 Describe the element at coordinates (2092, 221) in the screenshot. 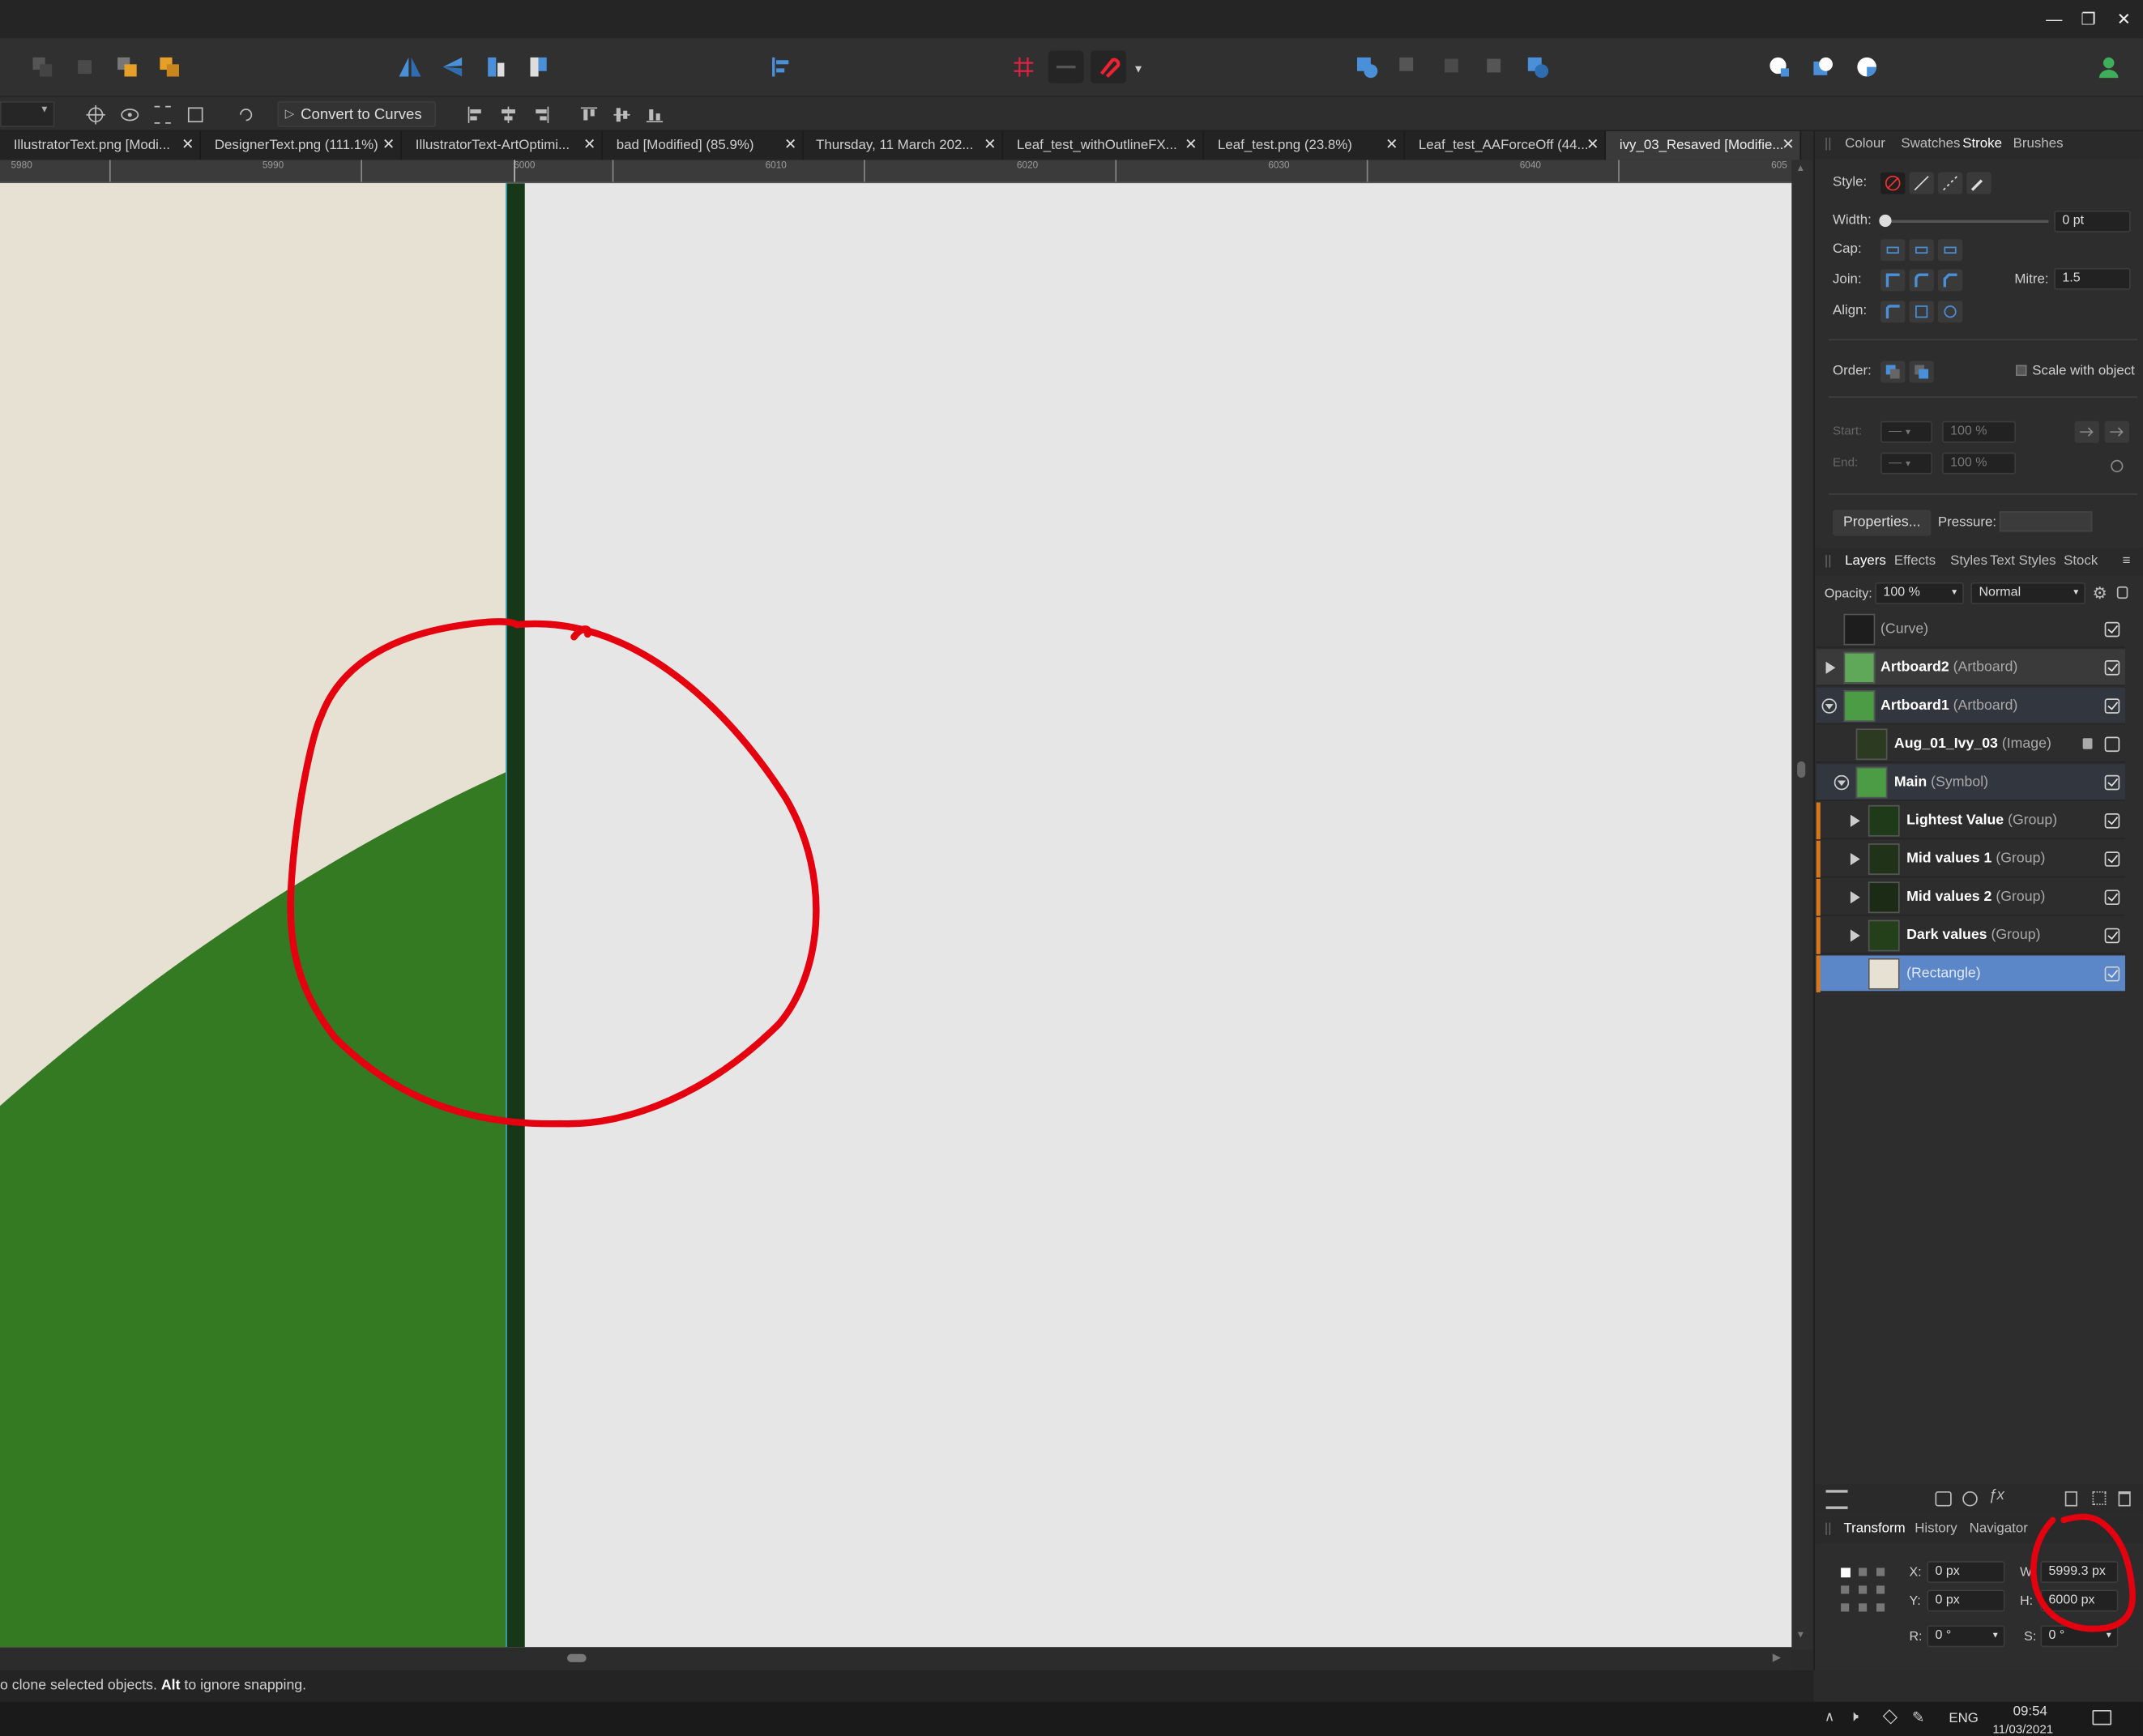

I see `width-field: 0 pt` at that location.